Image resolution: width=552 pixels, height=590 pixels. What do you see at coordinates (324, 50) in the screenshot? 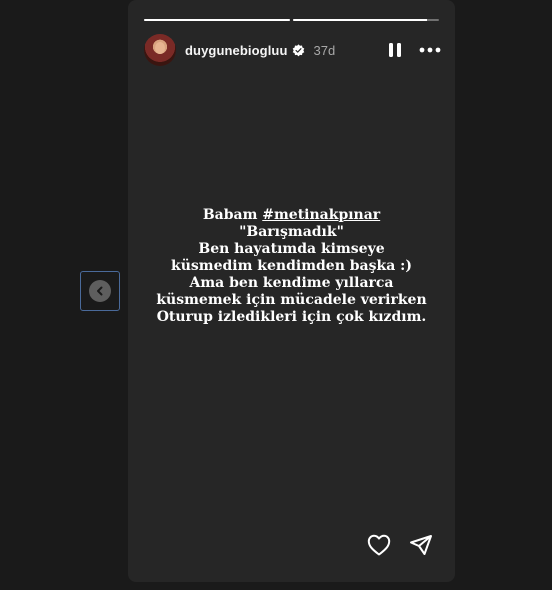
I see `post-time: 37d` at bounding box center [324, 50].